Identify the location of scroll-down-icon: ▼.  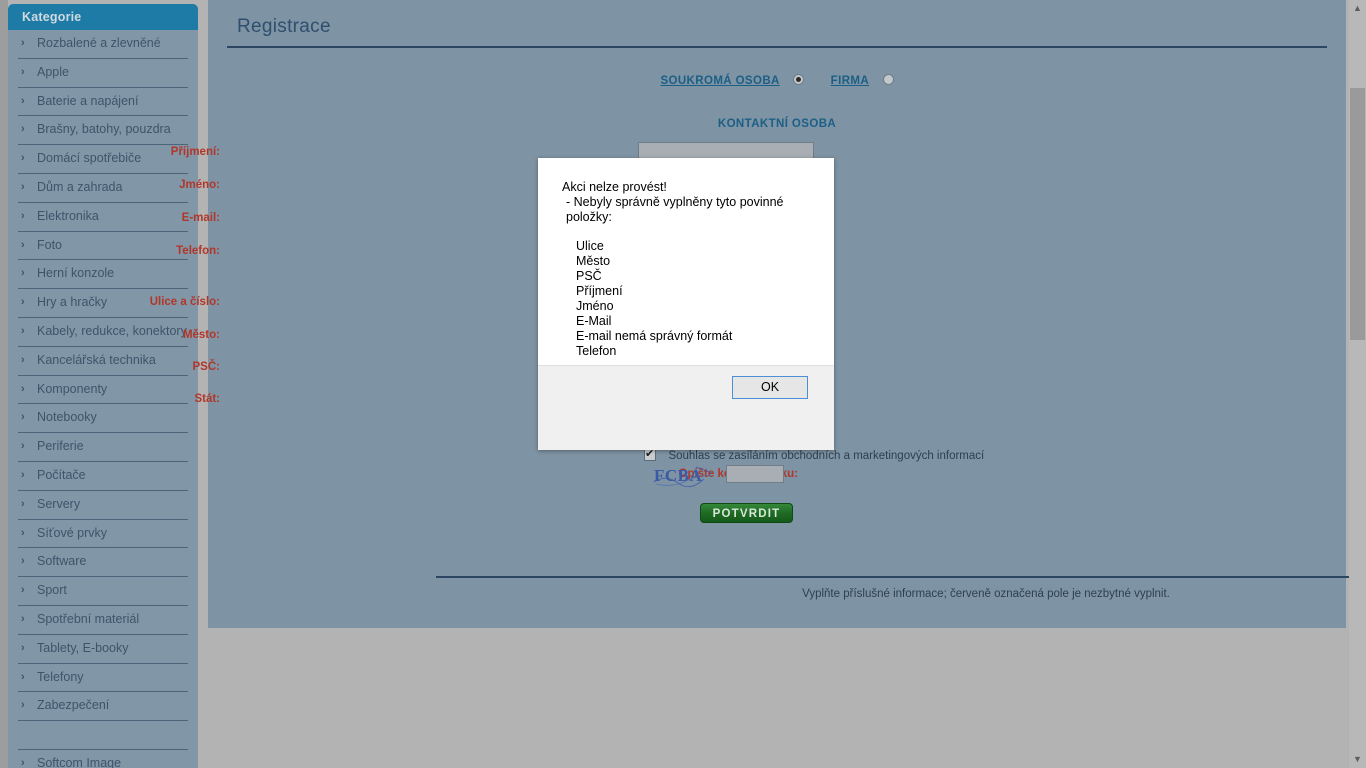
(1357, 759).